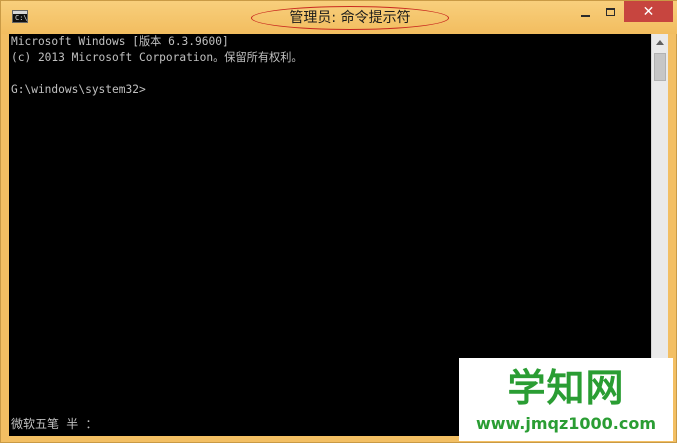 Image resolution: width=677 pixels, height=443 pixels. Describe the element at coordinates (566, 388) in the screenshot. I see `watermark-title: 学知网` at that location.